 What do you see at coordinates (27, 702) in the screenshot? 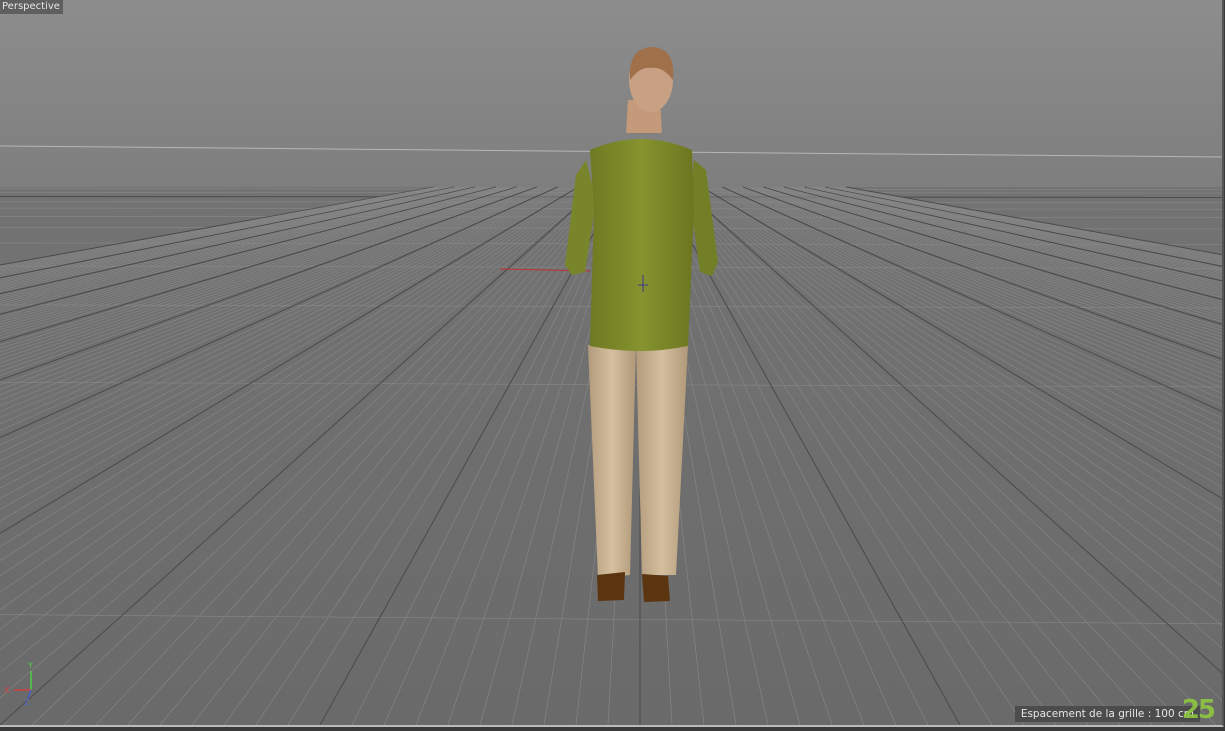
I see `z-axis-label: Z` at bounding box center [27, 702].